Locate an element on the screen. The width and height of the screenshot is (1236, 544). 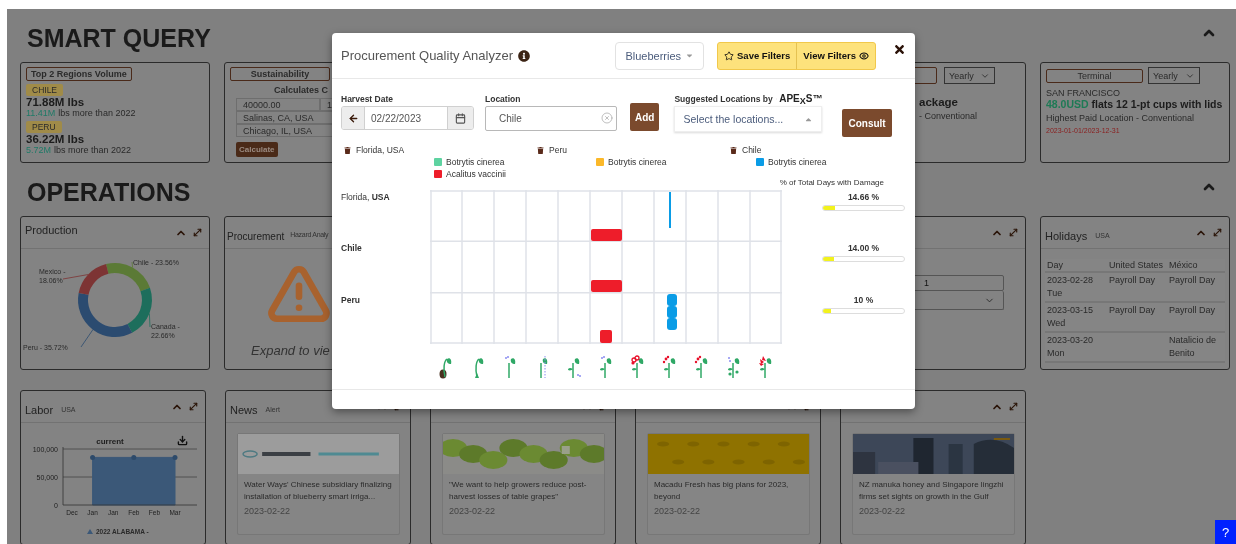
legend-location: Florida, USA is located at coordinates (380, 150).